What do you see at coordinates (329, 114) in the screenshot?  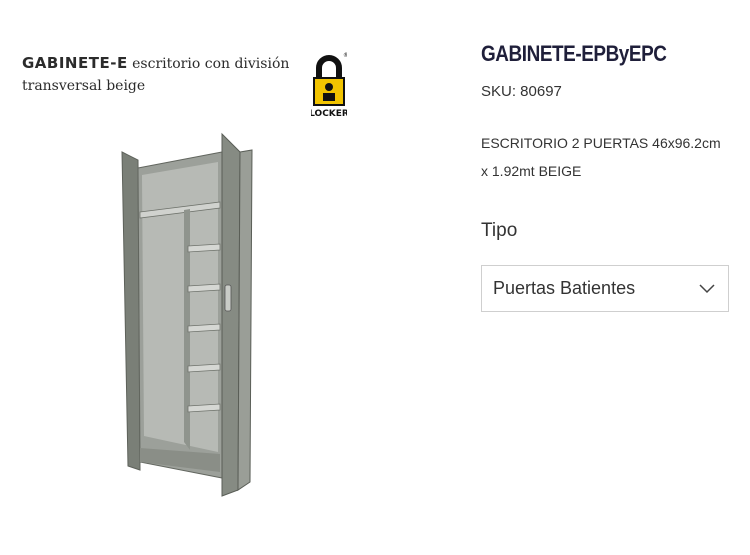 I see `logo-text: LOCKER` at bounding box center [329, 114].